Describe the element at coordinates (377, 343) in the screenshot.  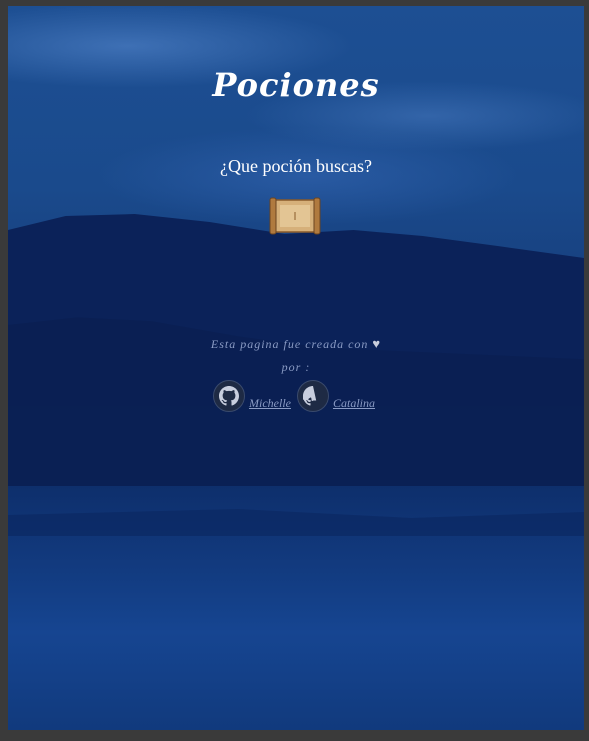
I see `heart-icon: ♥` at that location.